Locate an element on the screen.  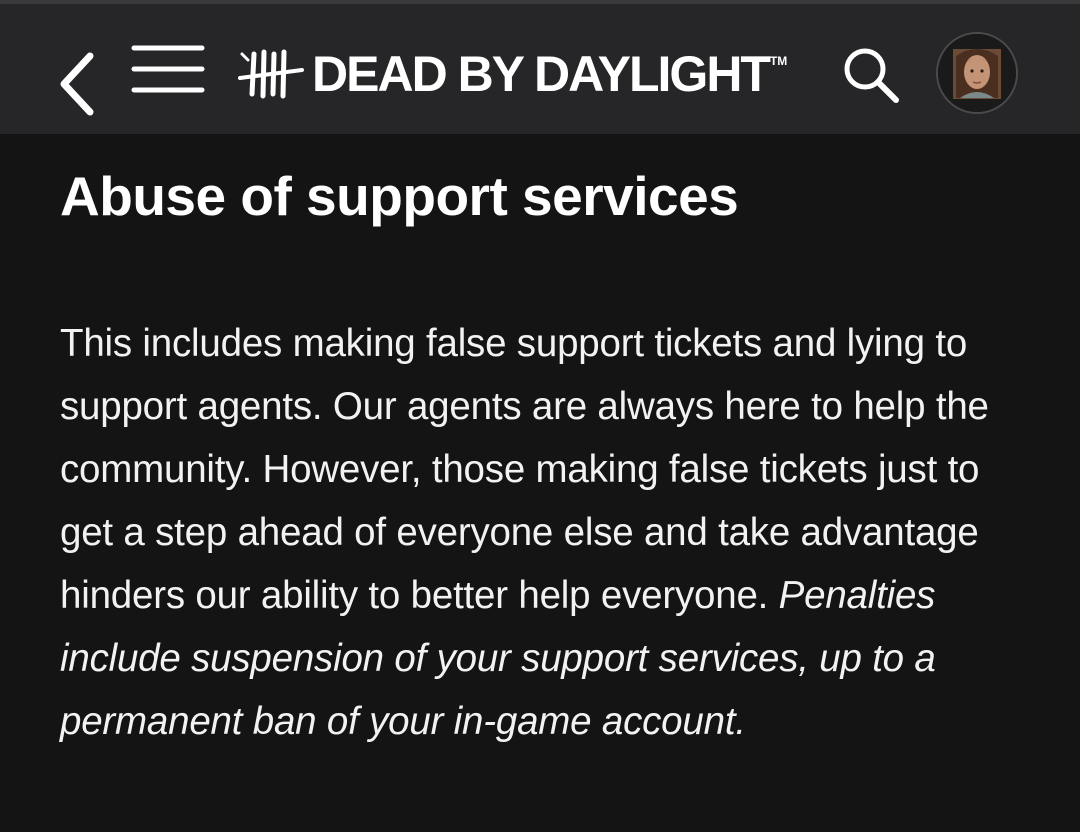
tally-marks-logo-icon is located at coordinates (271, 74).